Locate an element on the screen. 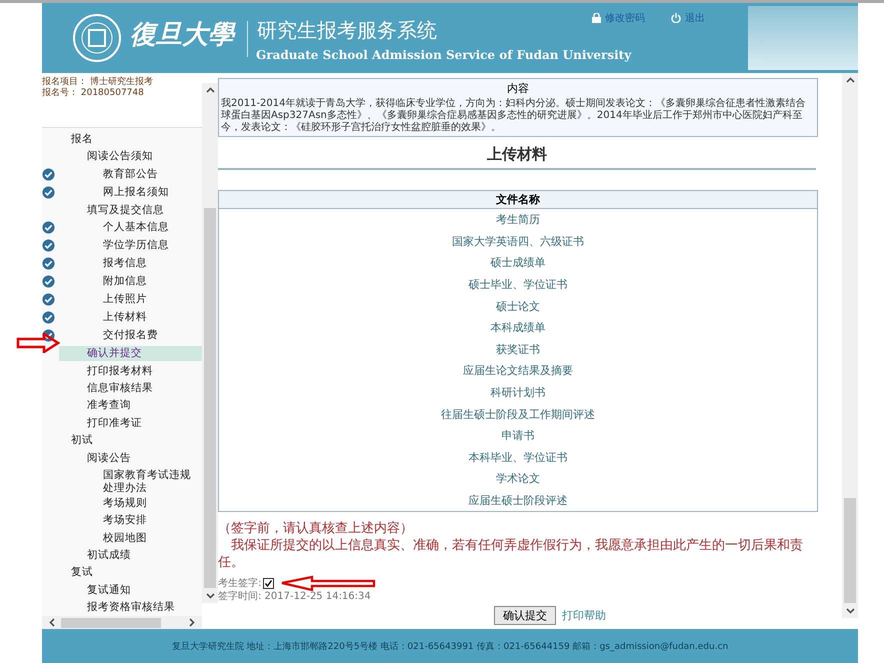 This screenshot has height=663, width=884. nav-item: 信息审核结果 is located at coordinates (108, 388).